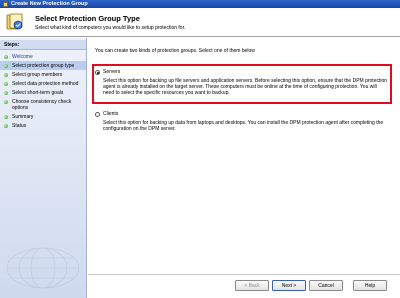 The width and height of the screenshot is (400, 298). What do you see at coordinates (200, 4) in the screenshot?
I see `window-titlebar: Create New Protection Group` at bounding box center [200, 4].